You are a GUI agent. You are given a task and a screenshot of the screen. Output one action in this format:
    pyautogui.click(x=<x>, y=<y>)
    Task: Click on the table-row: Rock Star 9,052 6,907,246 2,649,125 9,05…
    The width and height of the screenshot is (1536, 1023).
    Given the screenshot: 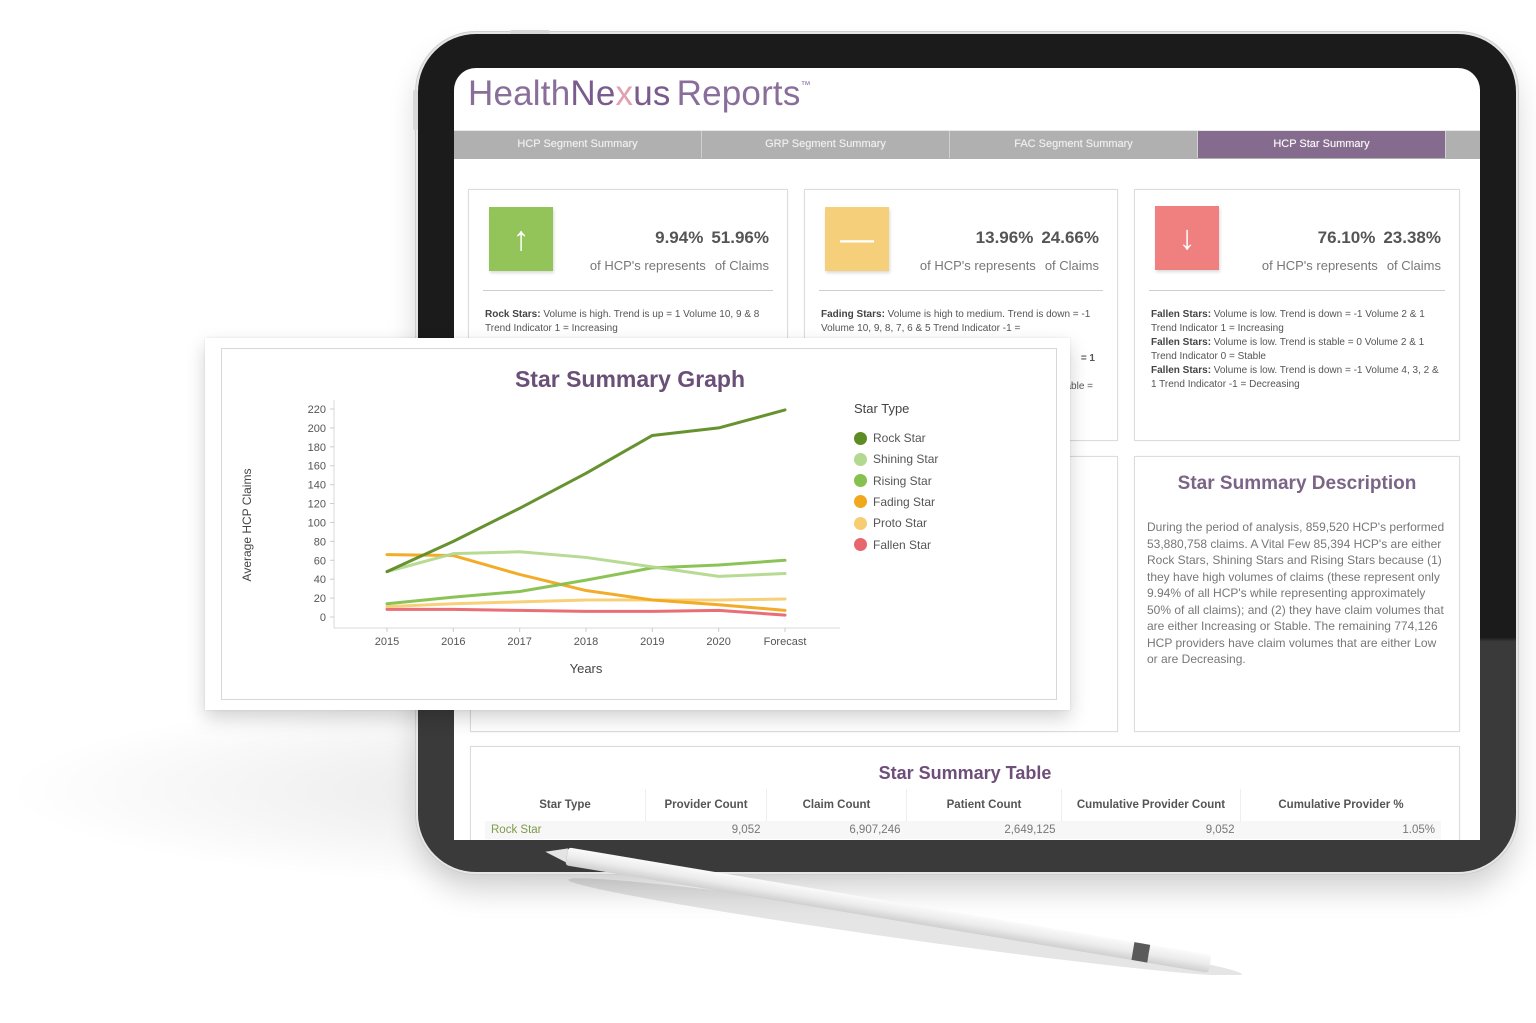 What is the action you would take?
    pyautogui.click(x=963, y=830)
    